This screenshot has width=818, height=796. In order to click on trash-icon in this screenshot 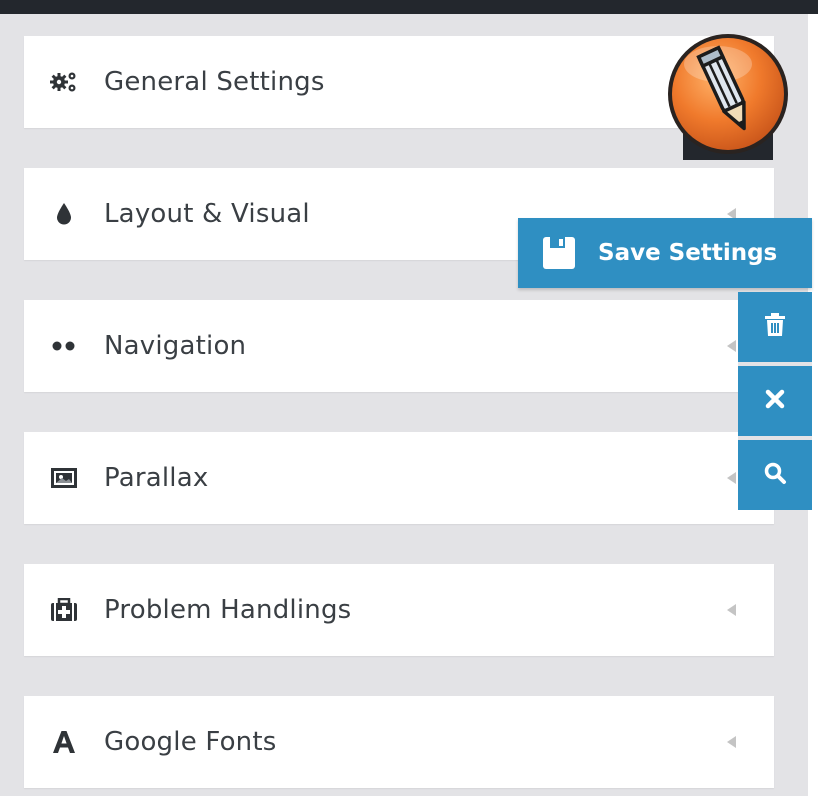, I will do `click(775, 327)`.